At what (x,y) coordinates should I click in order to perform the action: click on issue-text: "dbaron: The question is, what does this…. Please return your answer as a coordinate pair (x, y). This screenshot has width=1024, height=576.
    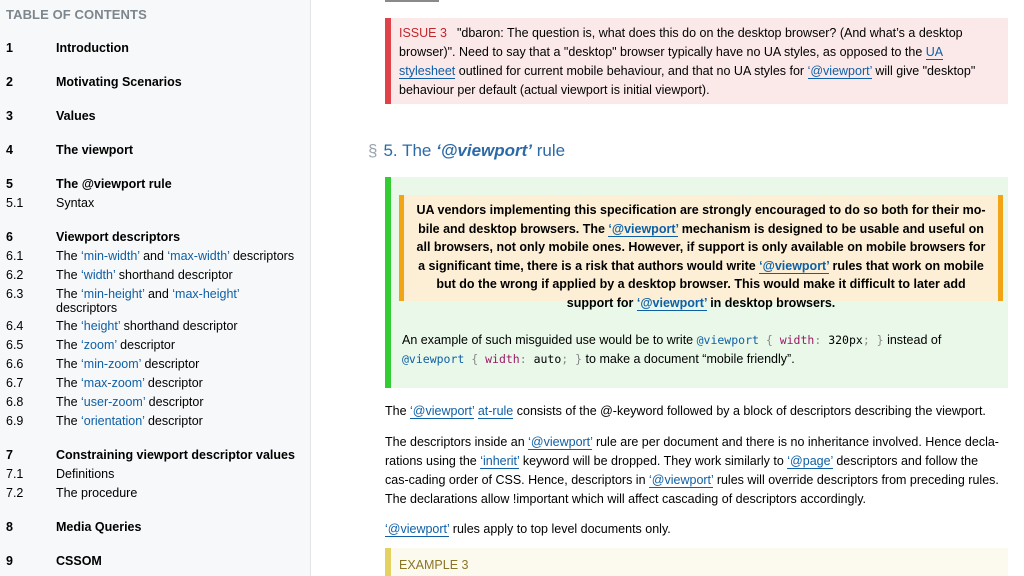
    Looking at the image, I should click on (681, 42).